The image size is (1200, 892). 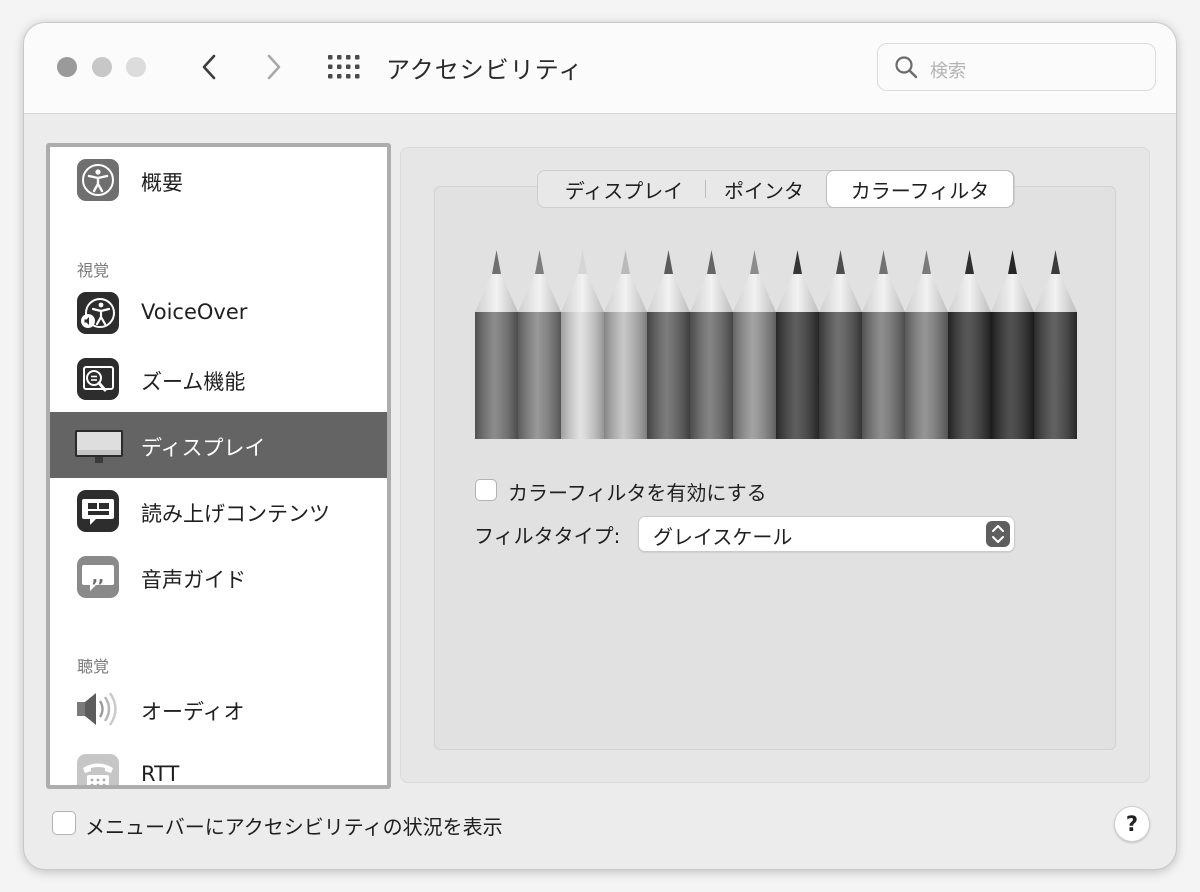 I want to click on title-bar: アクセシビリティ 検索, so click(x=600, y=68).